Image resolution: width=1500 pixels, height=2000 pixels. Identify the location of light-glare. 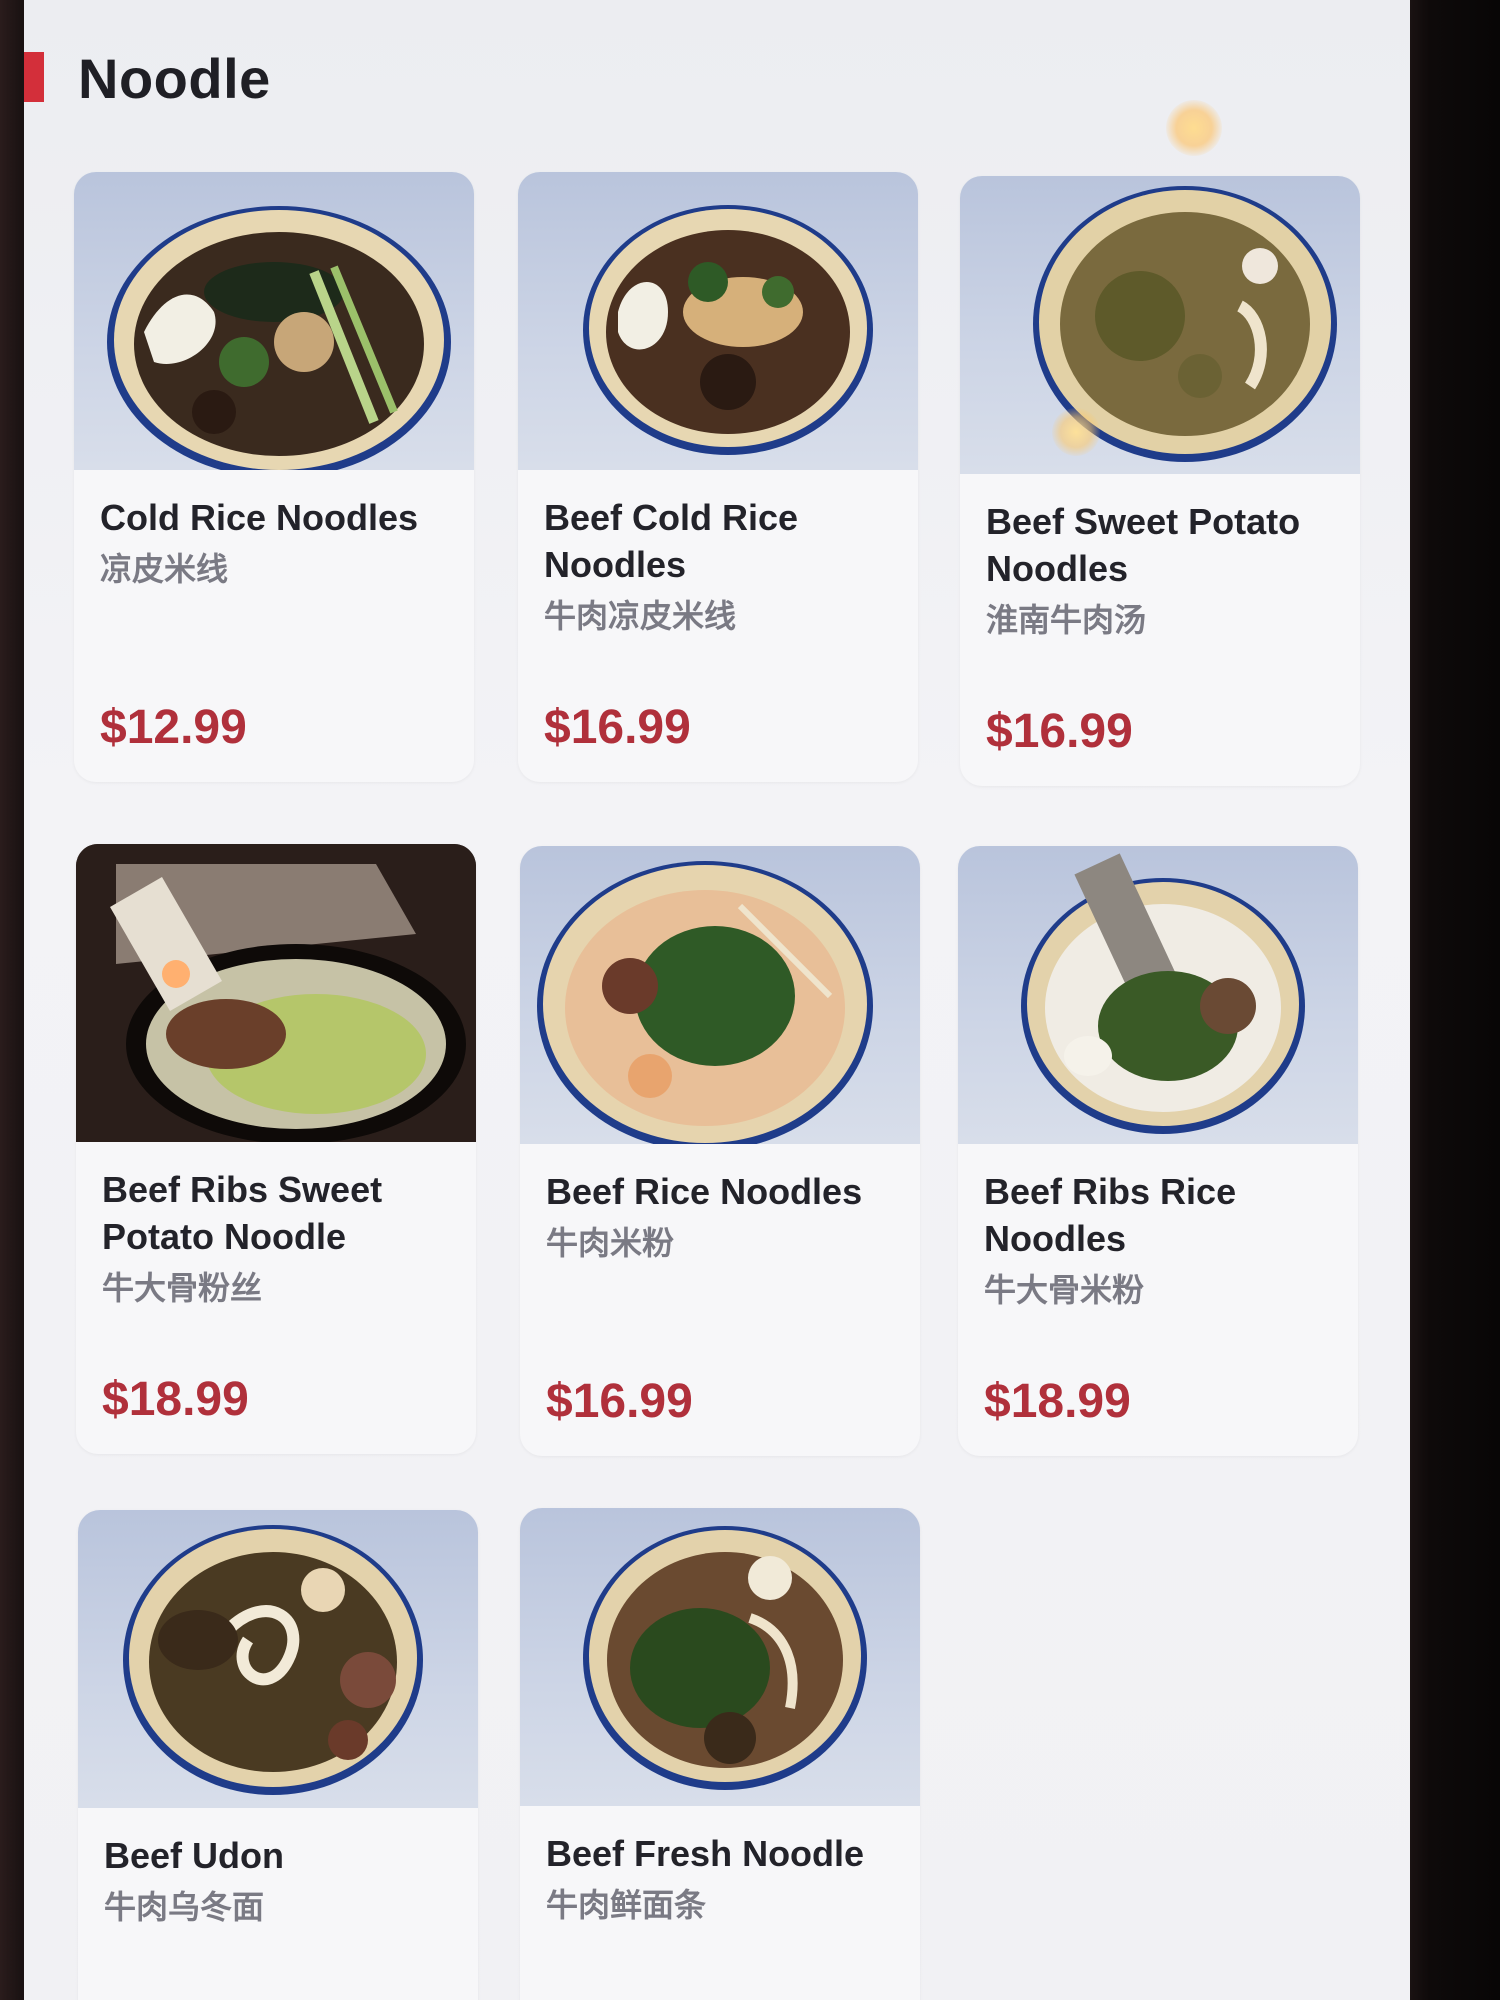
(1194, 128).